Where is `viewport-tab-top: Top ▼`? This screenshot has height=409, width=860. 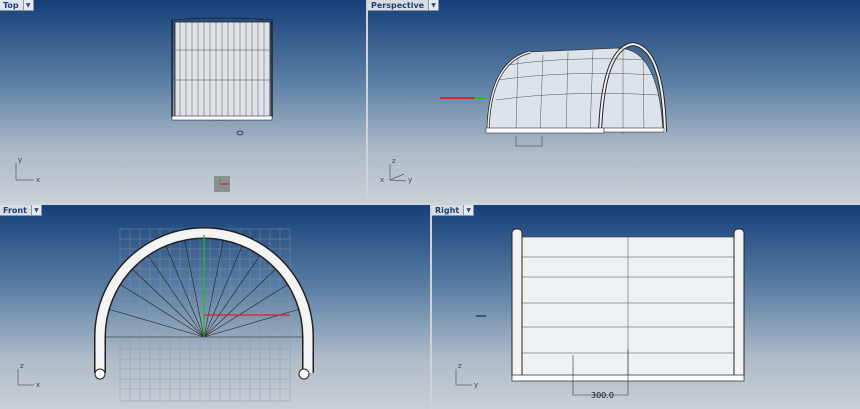
viewport-tab-top: Top ▼ is located at coordinates (17, 5).